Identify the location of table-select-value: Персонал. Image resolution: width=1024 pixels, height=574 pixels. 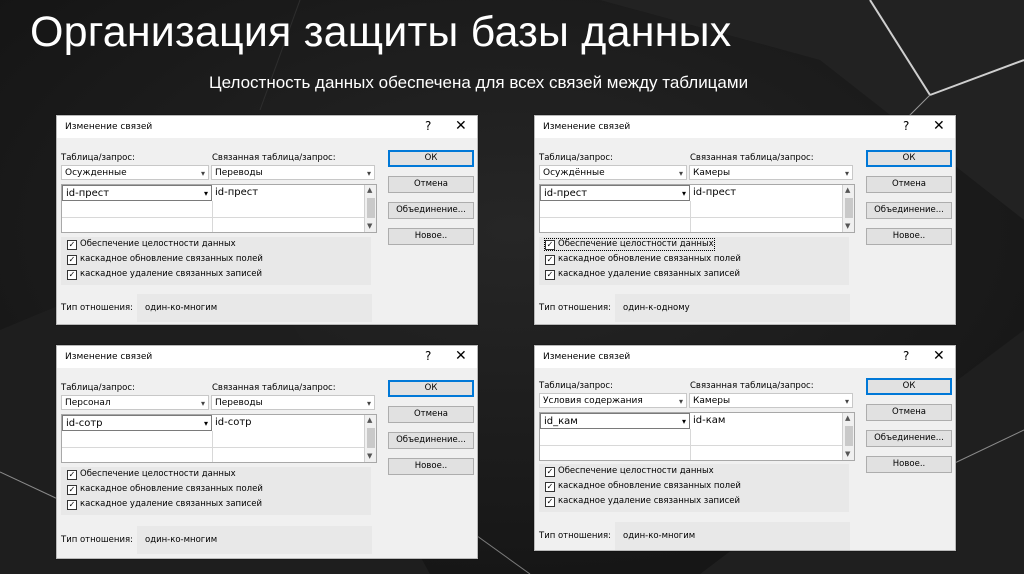
(88, 403).